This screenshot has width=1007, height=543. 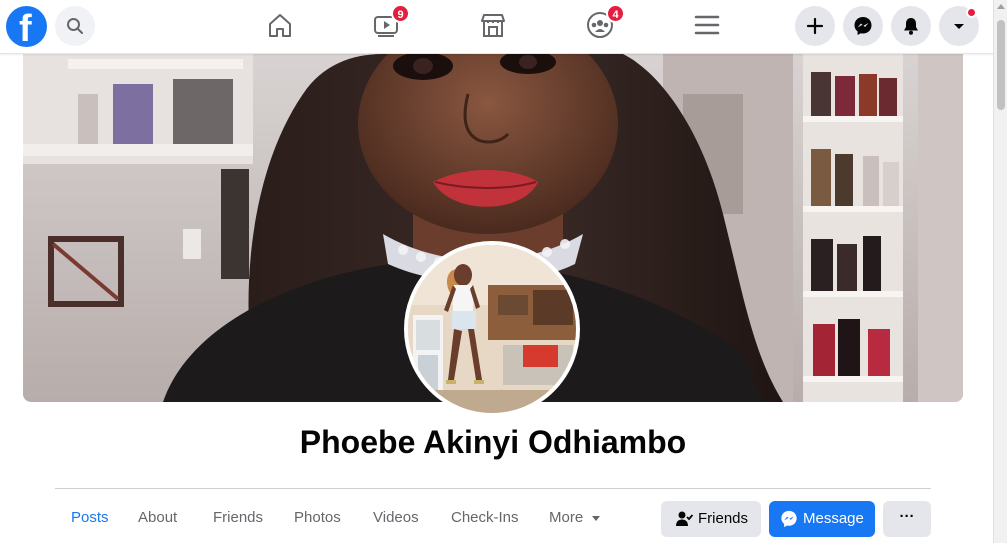 I want to click on hamburger-menu-icon, so click(x=707, y=25).